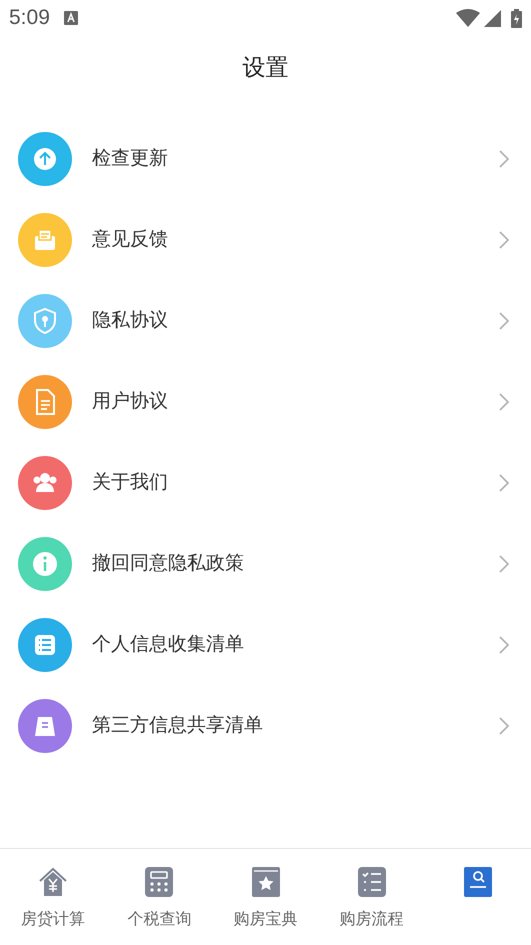 The height and width of the screenshot is (945, 531). I want to click on nav-tab: 购房宝典, so click(265, 897).